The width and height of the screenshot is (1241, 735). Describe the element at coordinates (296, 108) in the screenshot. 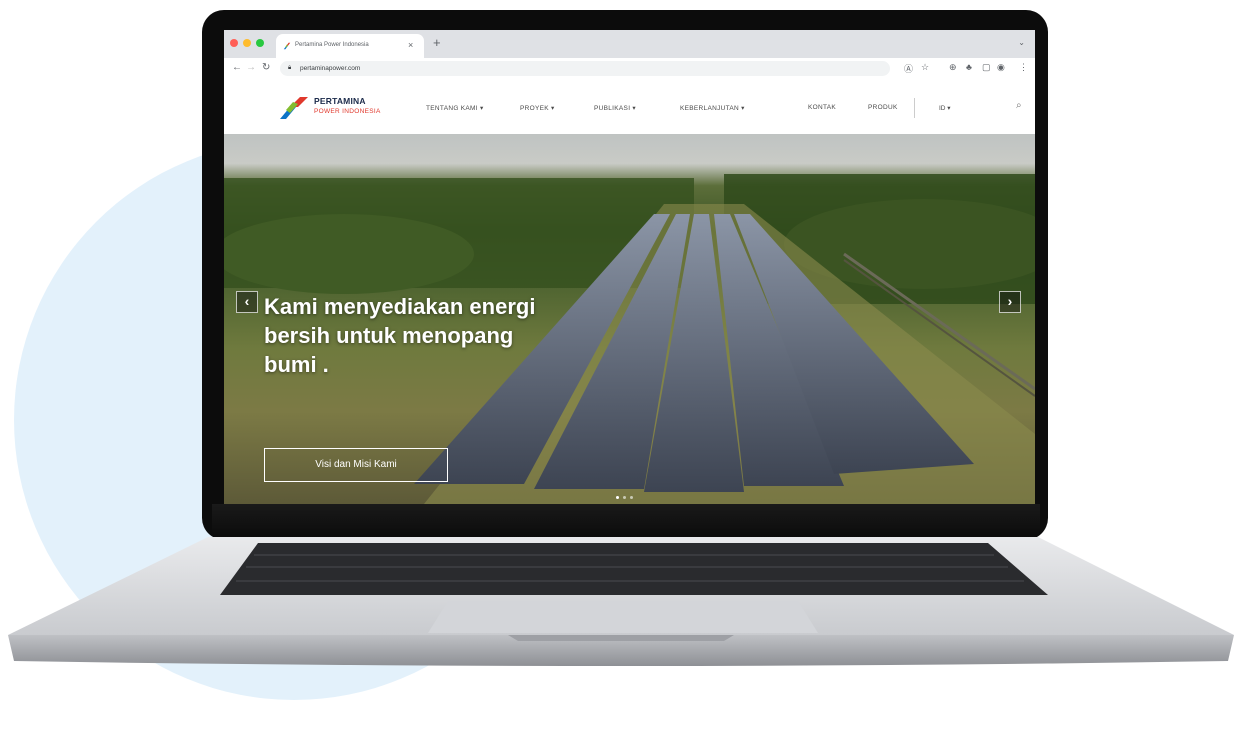

I see `pertamina-logo-icon` at that location.